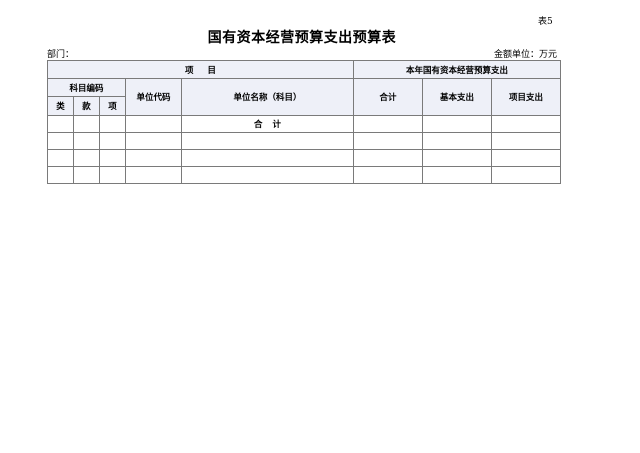 This screenshot has width=640, height=453. What do you see at coordinates (267, 97) in the screenshot?
I see `unit-name-header: 单位名称（科目）` at bounding box center [267, 97].